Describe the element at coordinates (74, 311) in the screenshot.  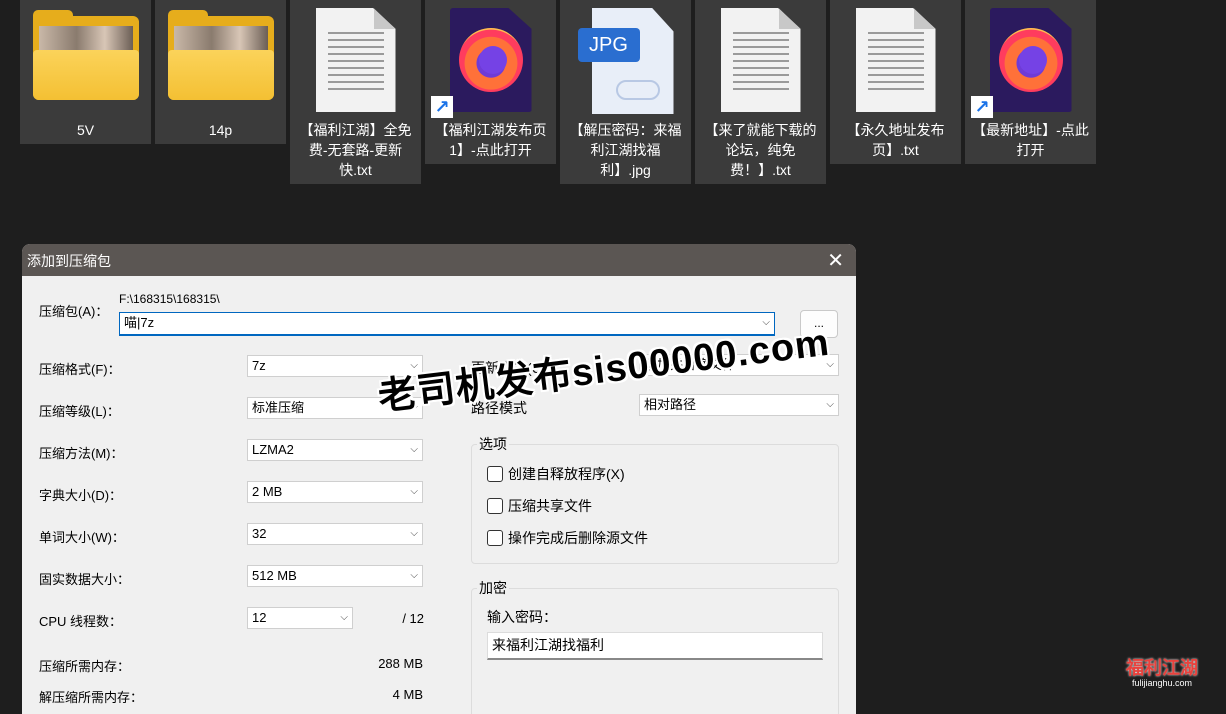
I see `archive-label: 压缩包(A)：` at that location.